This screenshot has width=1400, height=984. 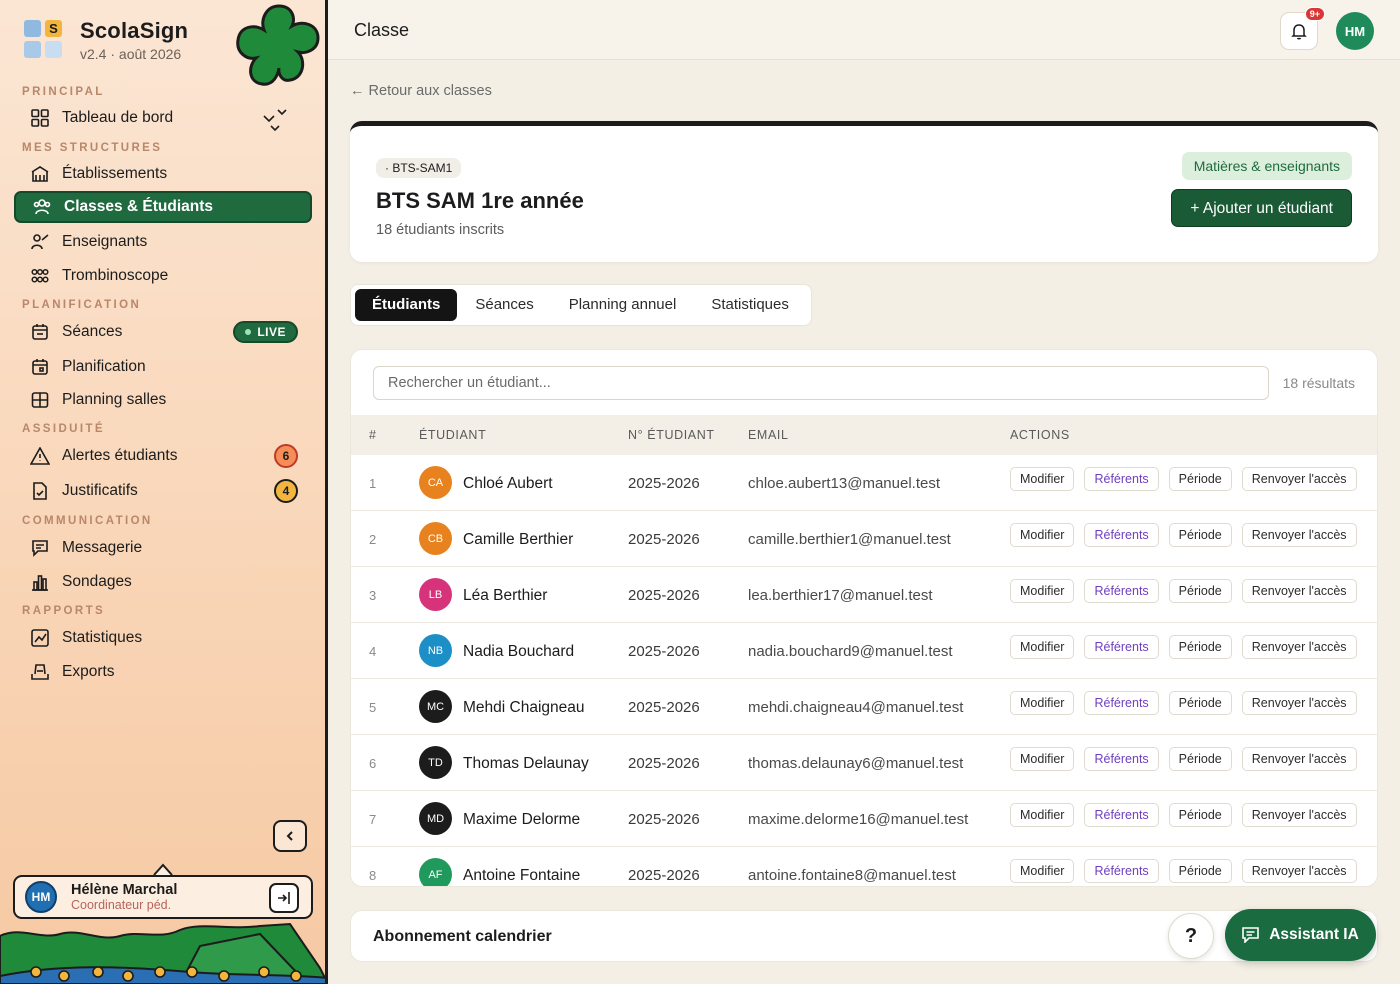 What do you see at coordinates (406, 305) in the screenshot?
I see `tab-etudiants: Étudiants` at bounding box center [406, 305].